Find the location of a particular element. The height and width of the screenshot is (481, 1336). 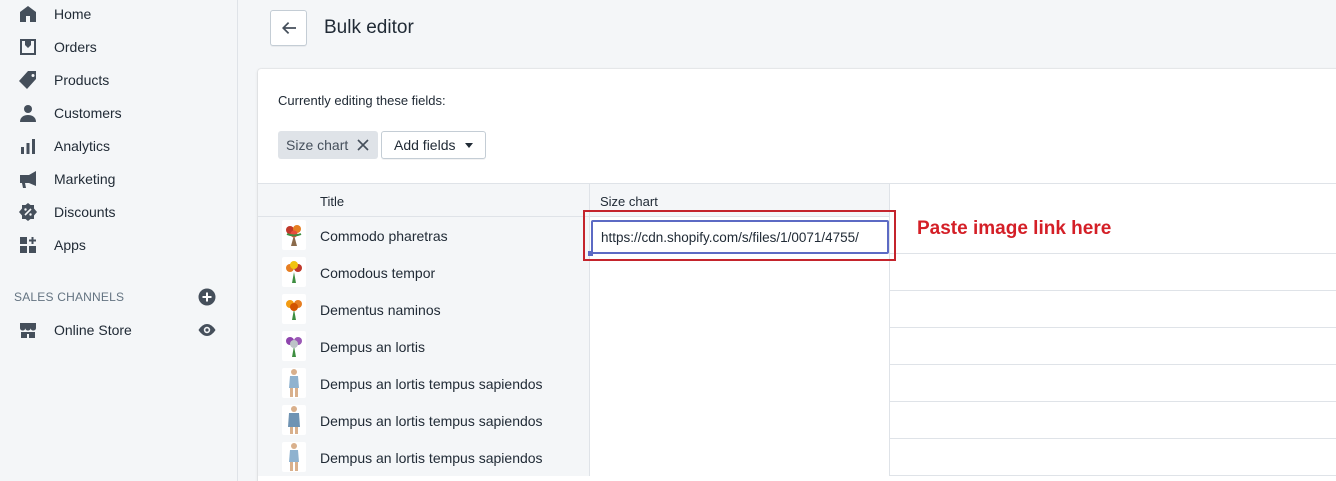

store-icon is located at coordinates (28, 330).